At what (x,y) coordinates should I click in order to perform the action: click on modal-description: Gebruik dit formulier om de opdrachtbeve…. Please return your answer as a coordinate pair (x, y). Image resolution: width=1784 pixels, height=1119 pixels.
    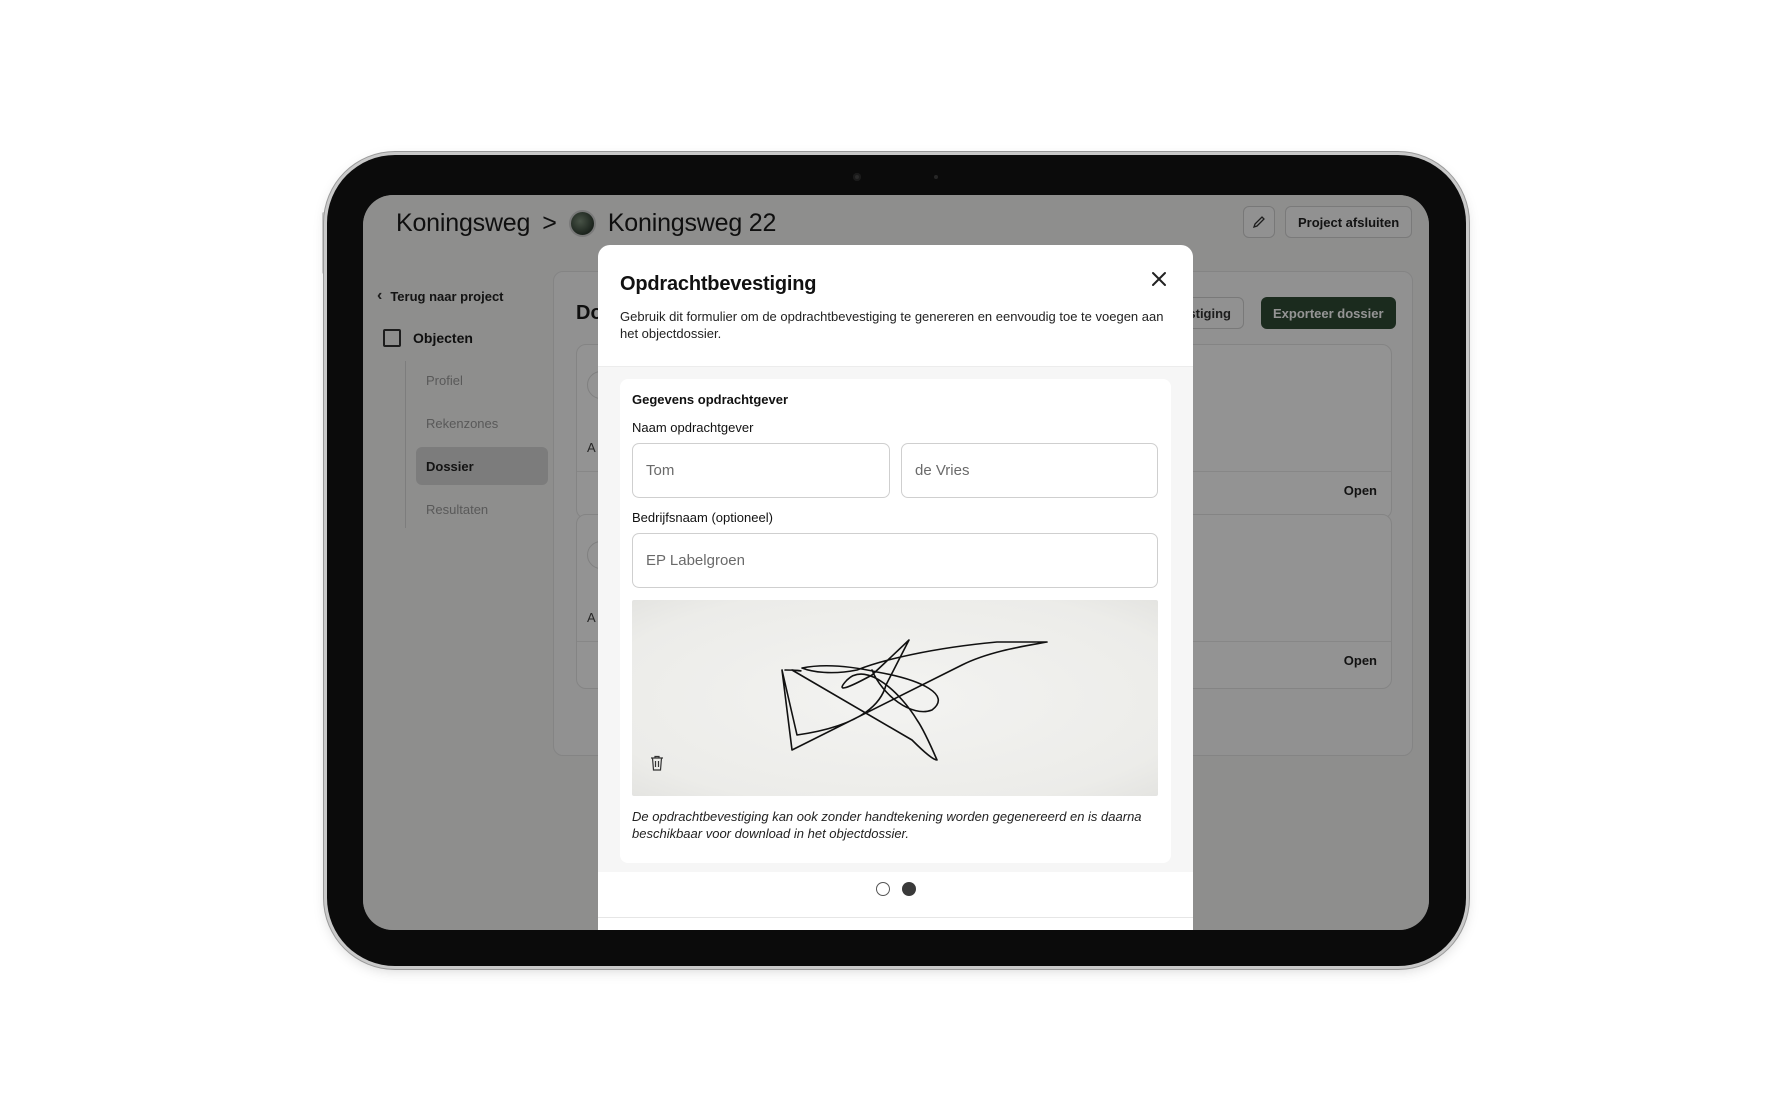
    Looking at the image, I should click on (892, 325).